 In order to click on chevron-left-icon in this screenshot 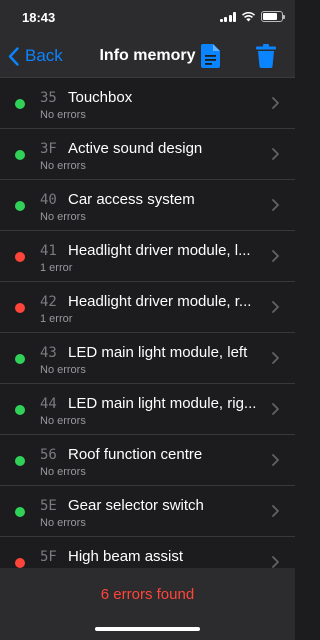, I will do `click(13, 56)`.